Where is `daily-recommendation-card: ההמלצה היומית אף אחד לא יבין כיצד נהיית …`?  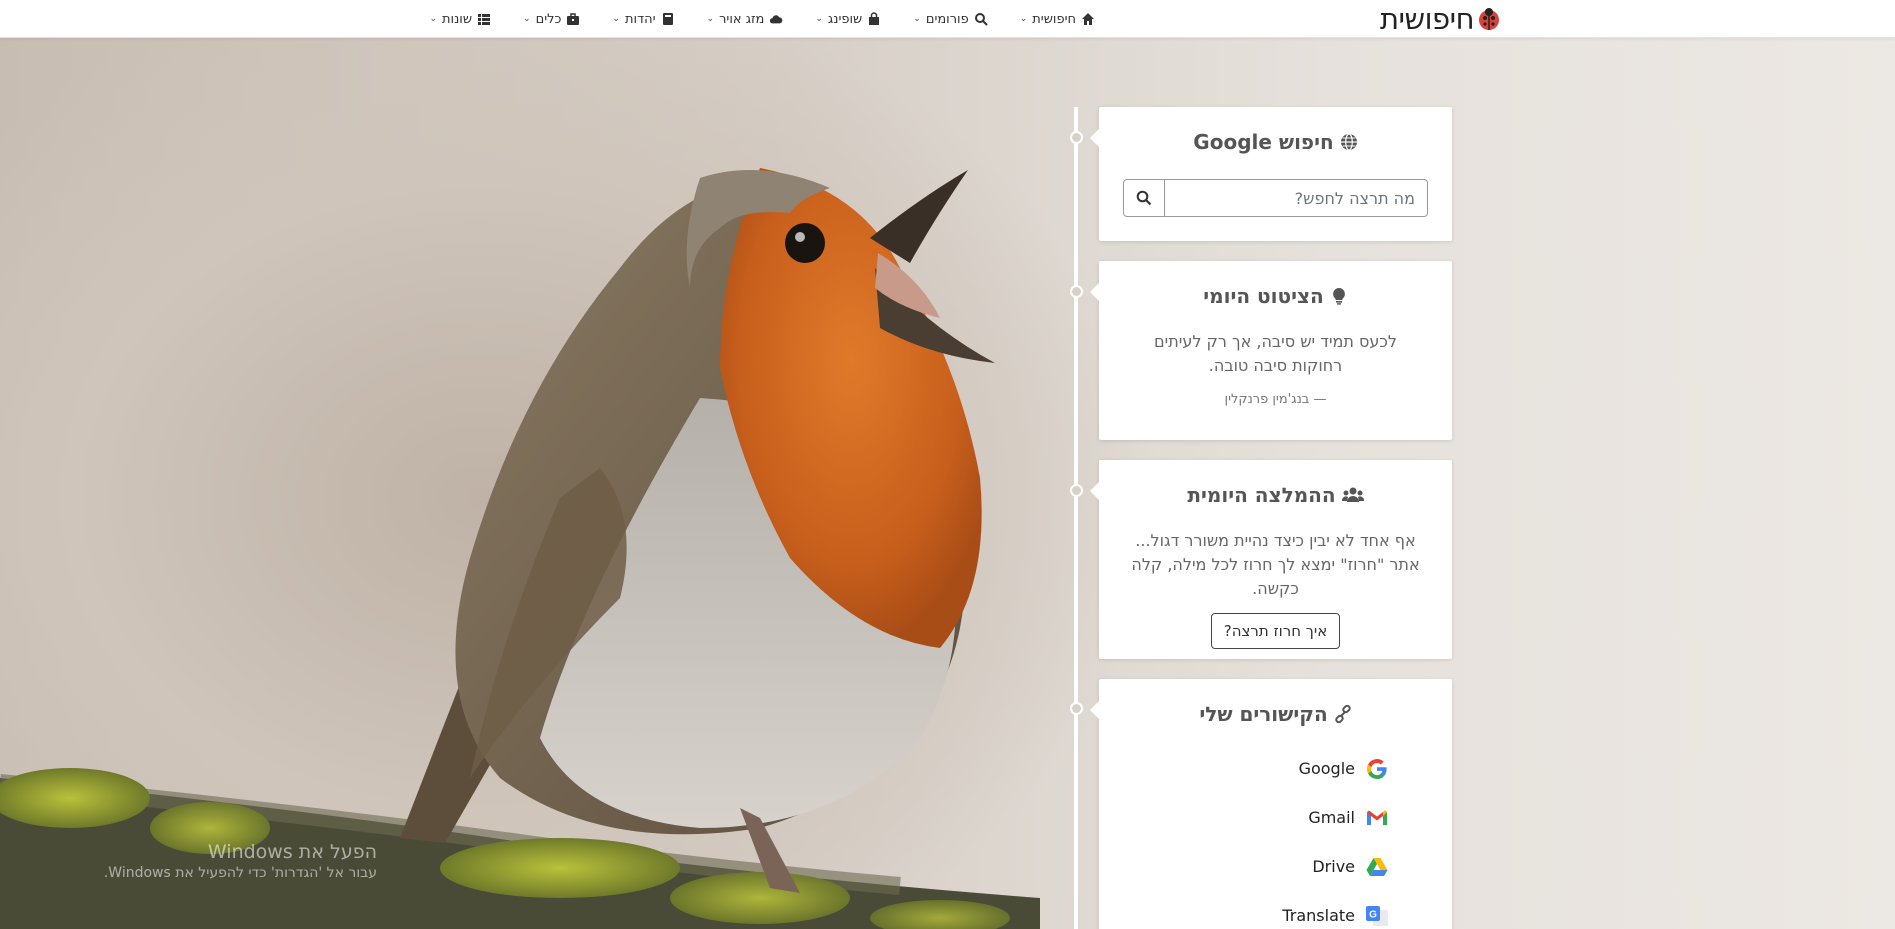
daily-recommendation-card: ההמלצה היומית אף אחד לא יבין כיצד נהיית … is located at coordinates (1271, 559).